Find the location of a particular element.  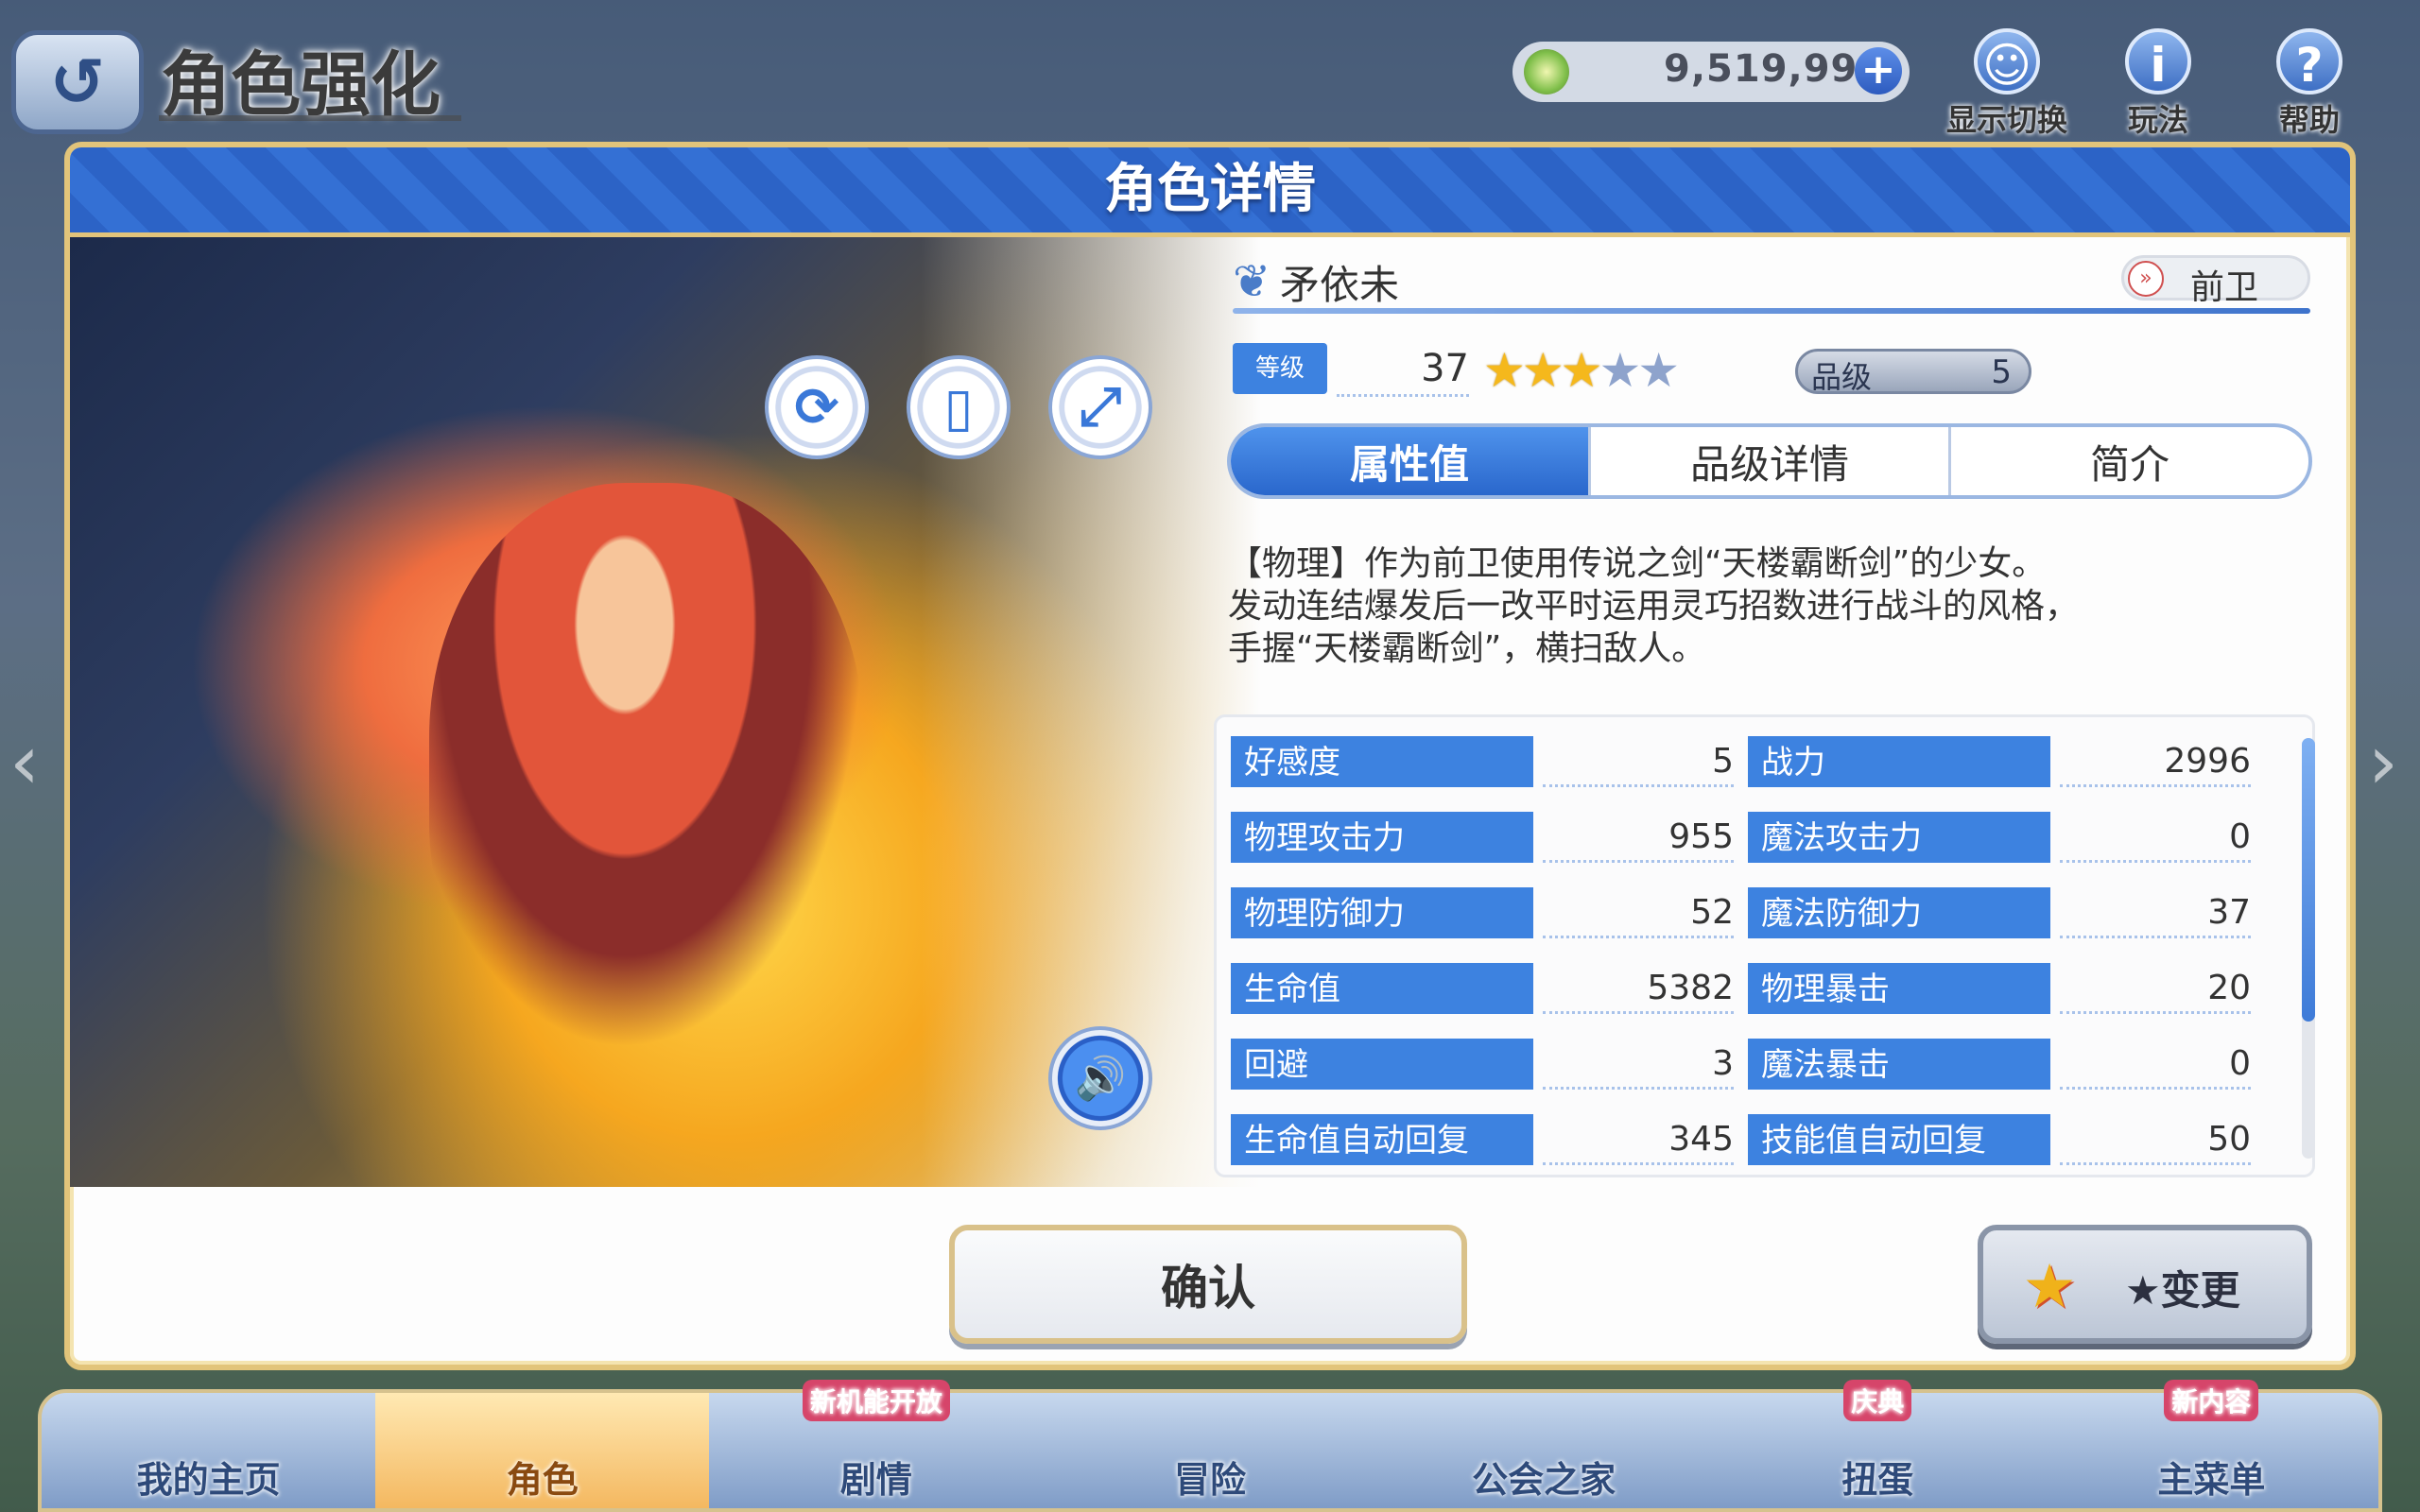

bottom-nav: 我的主页 角色 新机能开放 剧情 冒险 公会之家 庆典 扭蛋 新内容主菜单 is located at coordinates (1210, 1446).